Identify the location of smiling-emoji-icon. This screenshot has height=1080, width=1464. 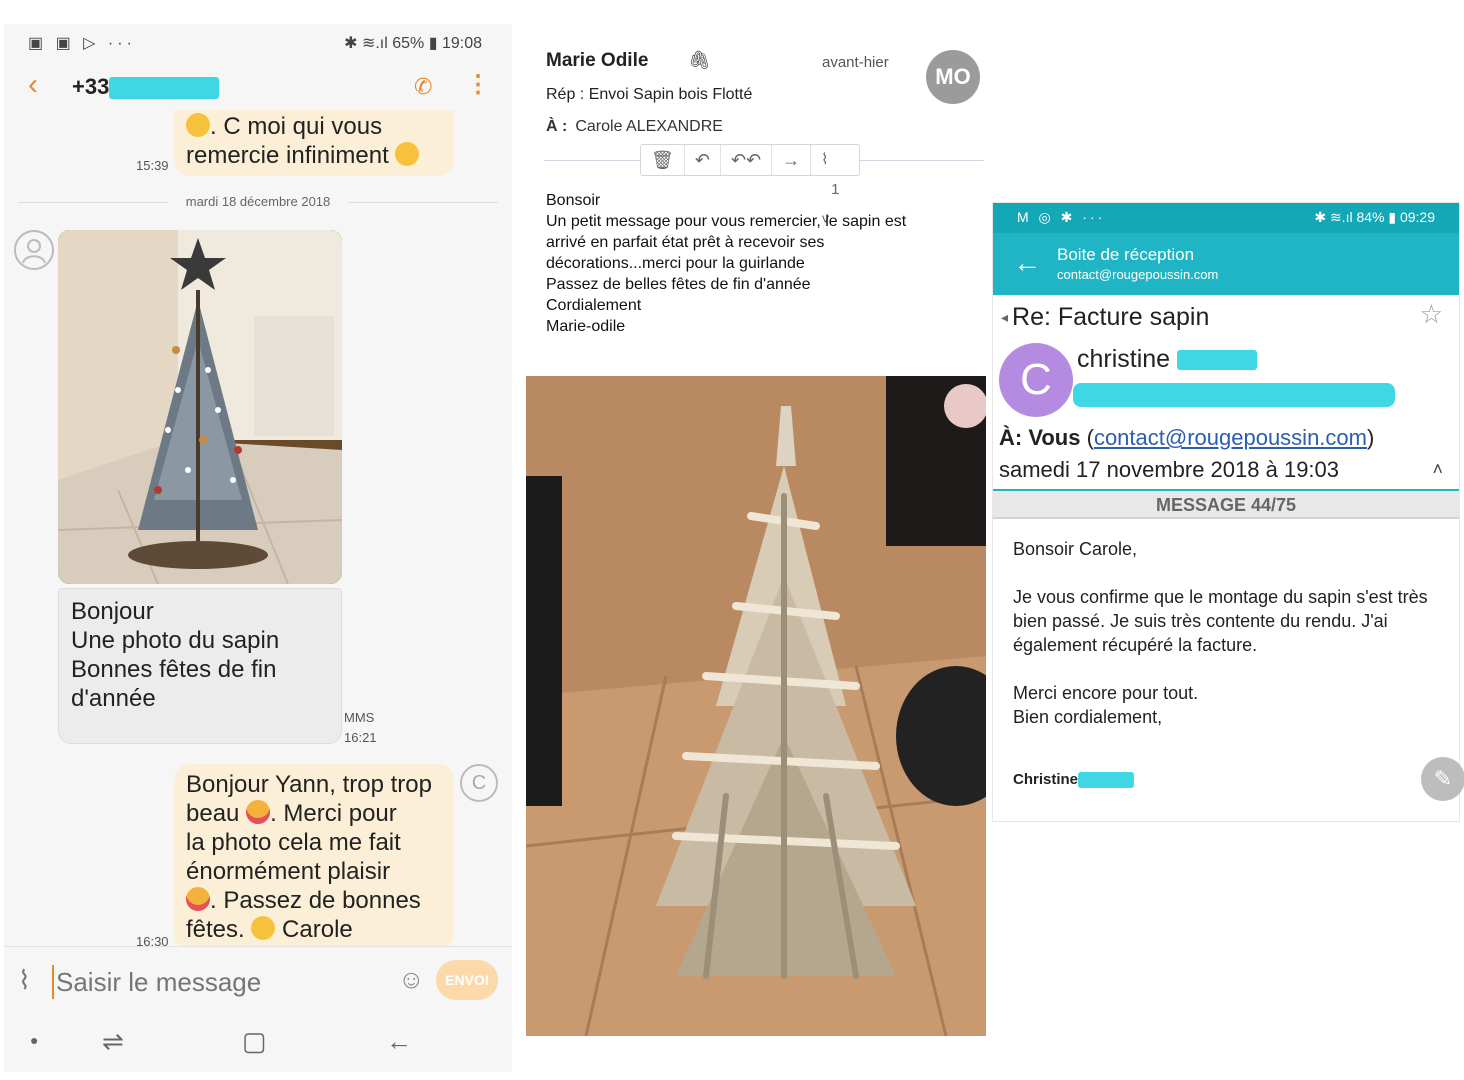
(407, 154).